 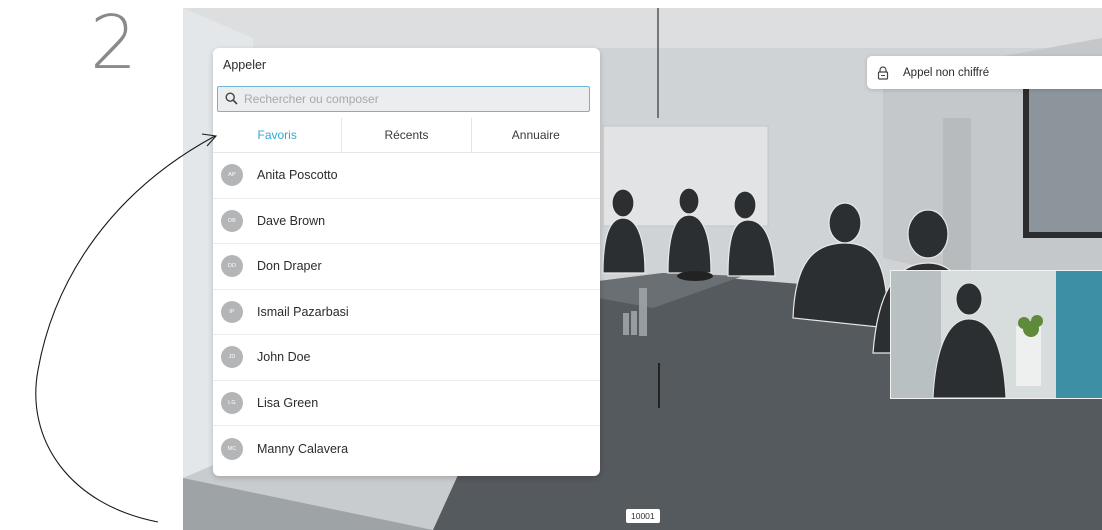 What do you see at coordinates (232, 175) in the screenshot?
I see `avatar: AP` at bounding box center [232, 175].